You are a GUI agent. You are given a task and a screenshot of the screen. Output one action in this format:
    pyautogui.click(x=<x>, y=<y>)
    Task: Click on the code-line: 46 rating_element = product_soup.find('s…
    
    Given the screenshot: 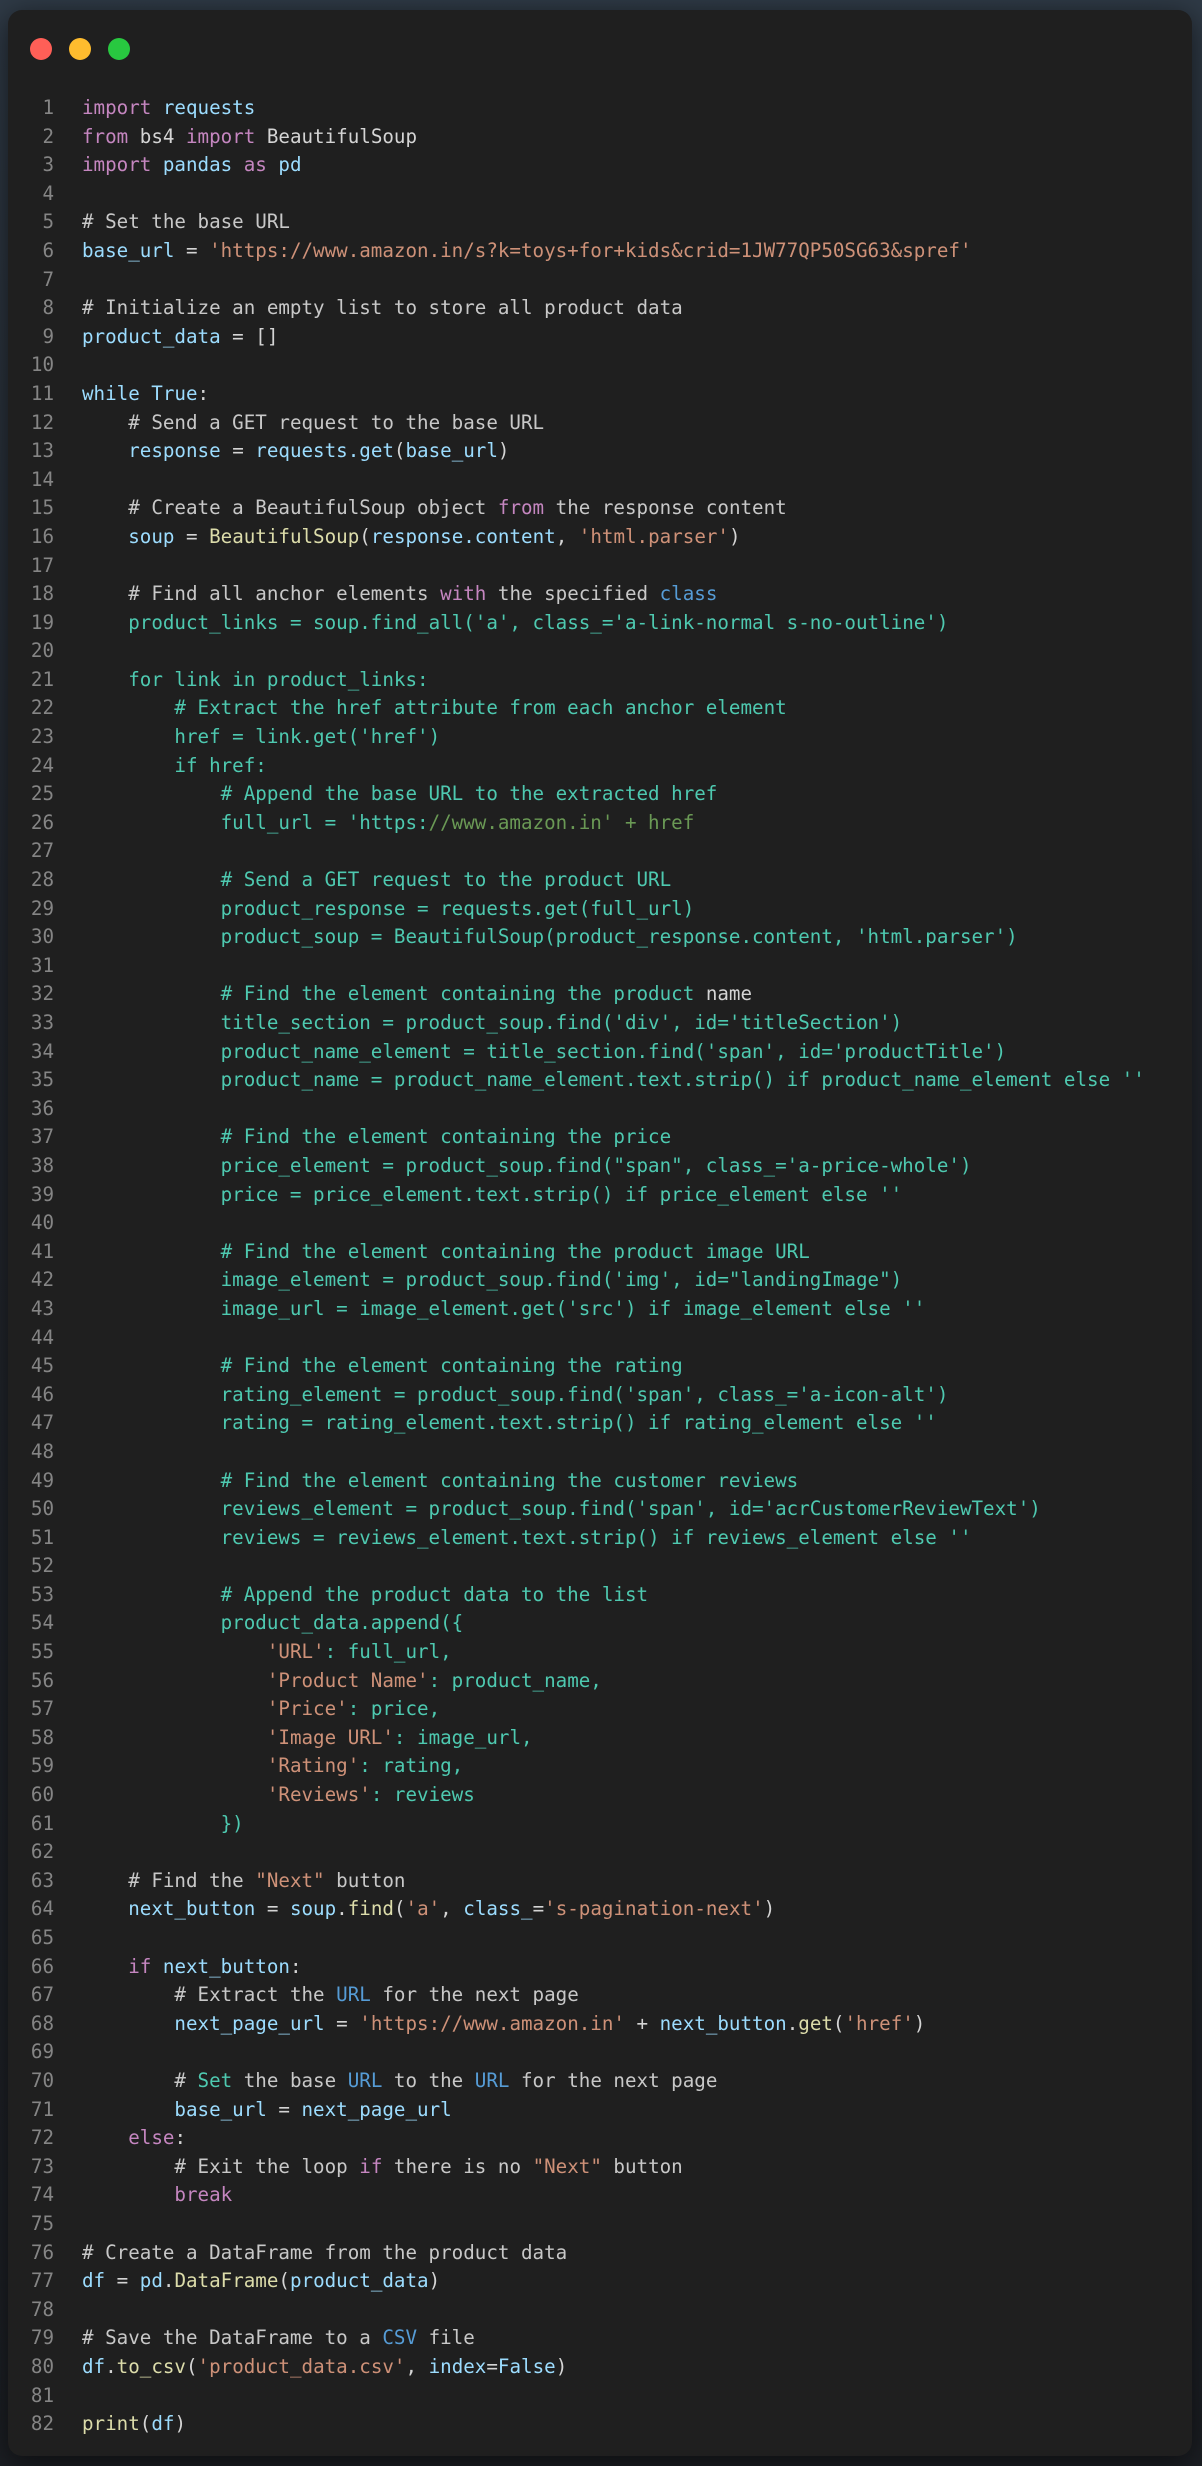 What is the action you would take?
    pyautogui.click(x=600, y=1395)
    